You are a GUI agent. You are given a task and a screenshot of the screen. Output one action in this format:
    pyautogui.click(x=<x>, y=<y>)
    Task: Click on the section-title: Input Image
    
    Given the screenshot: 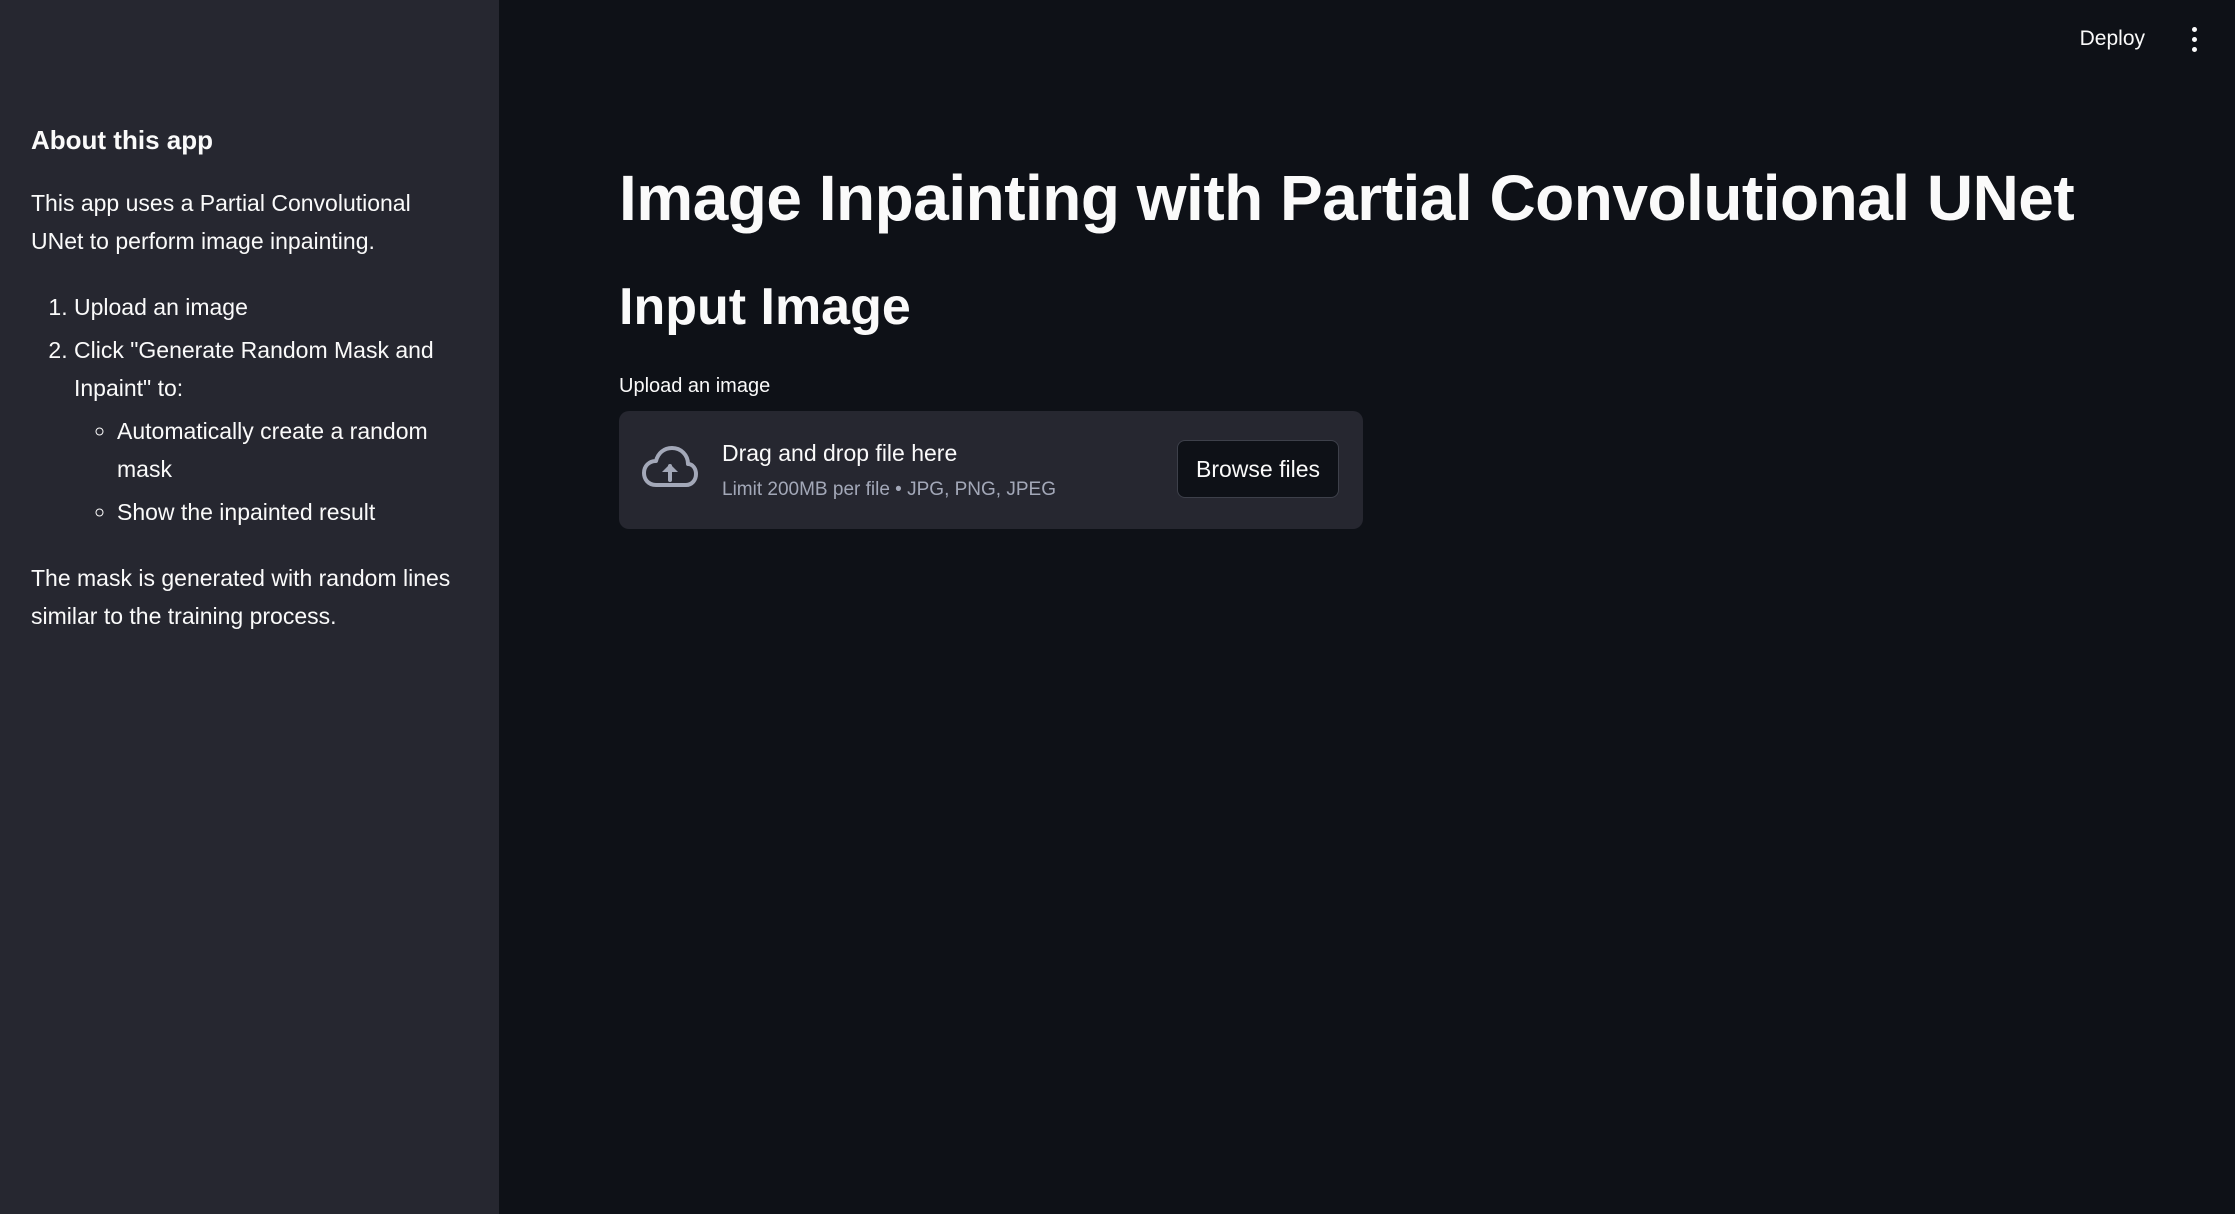 What is the action you would take?
    pyautogui.click(x=765, y=307)
    